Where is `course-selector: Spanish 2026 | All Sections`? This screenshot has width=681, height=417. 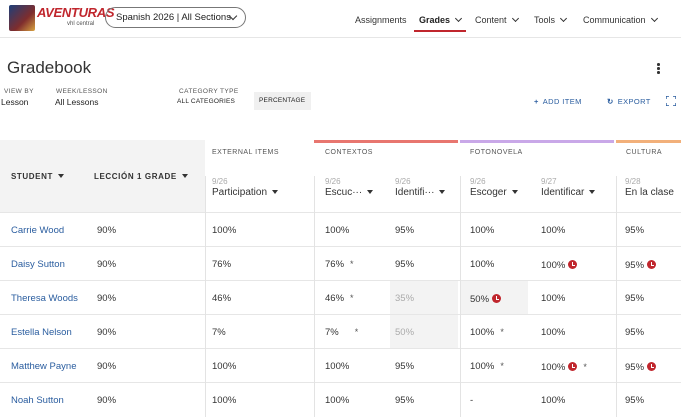
course-selector: Spanish 2026 | All Sections is located at coordinates (175, 17).